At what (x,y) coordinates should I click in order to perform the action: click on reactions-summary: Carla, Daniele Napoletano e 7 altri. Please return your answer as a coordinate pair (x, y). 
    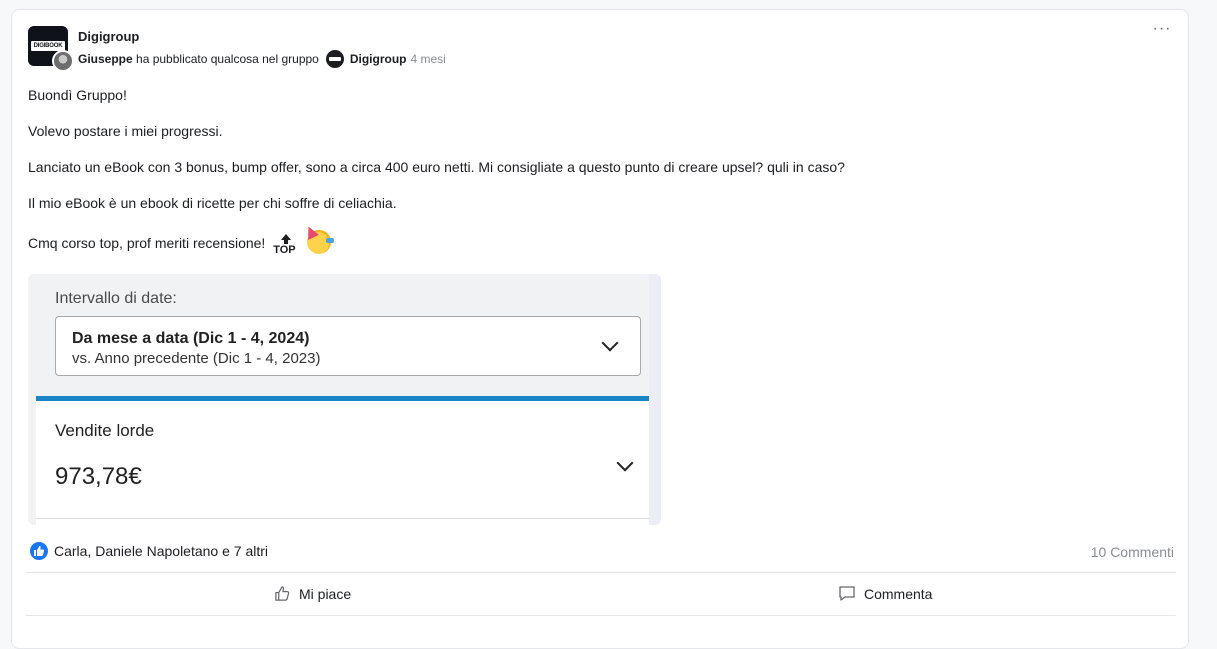
    Looking at the image, I should click on (149, 551).